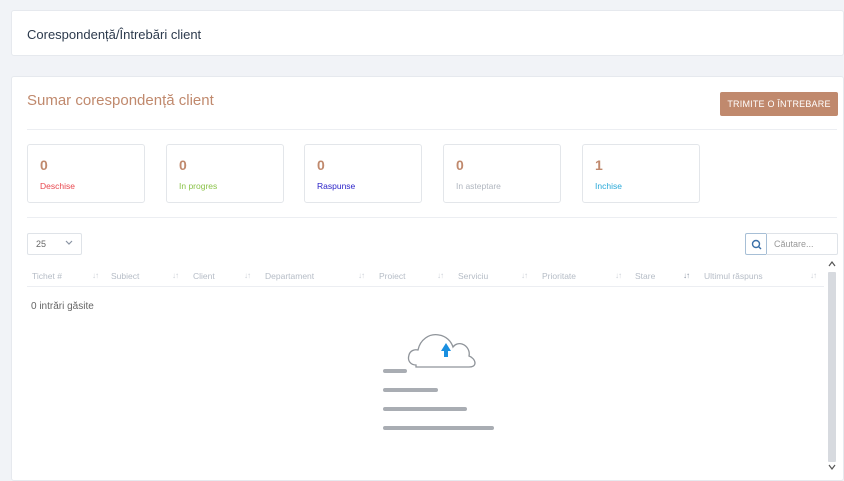  I want to click on page-size-value: 25, so click(41, 244).